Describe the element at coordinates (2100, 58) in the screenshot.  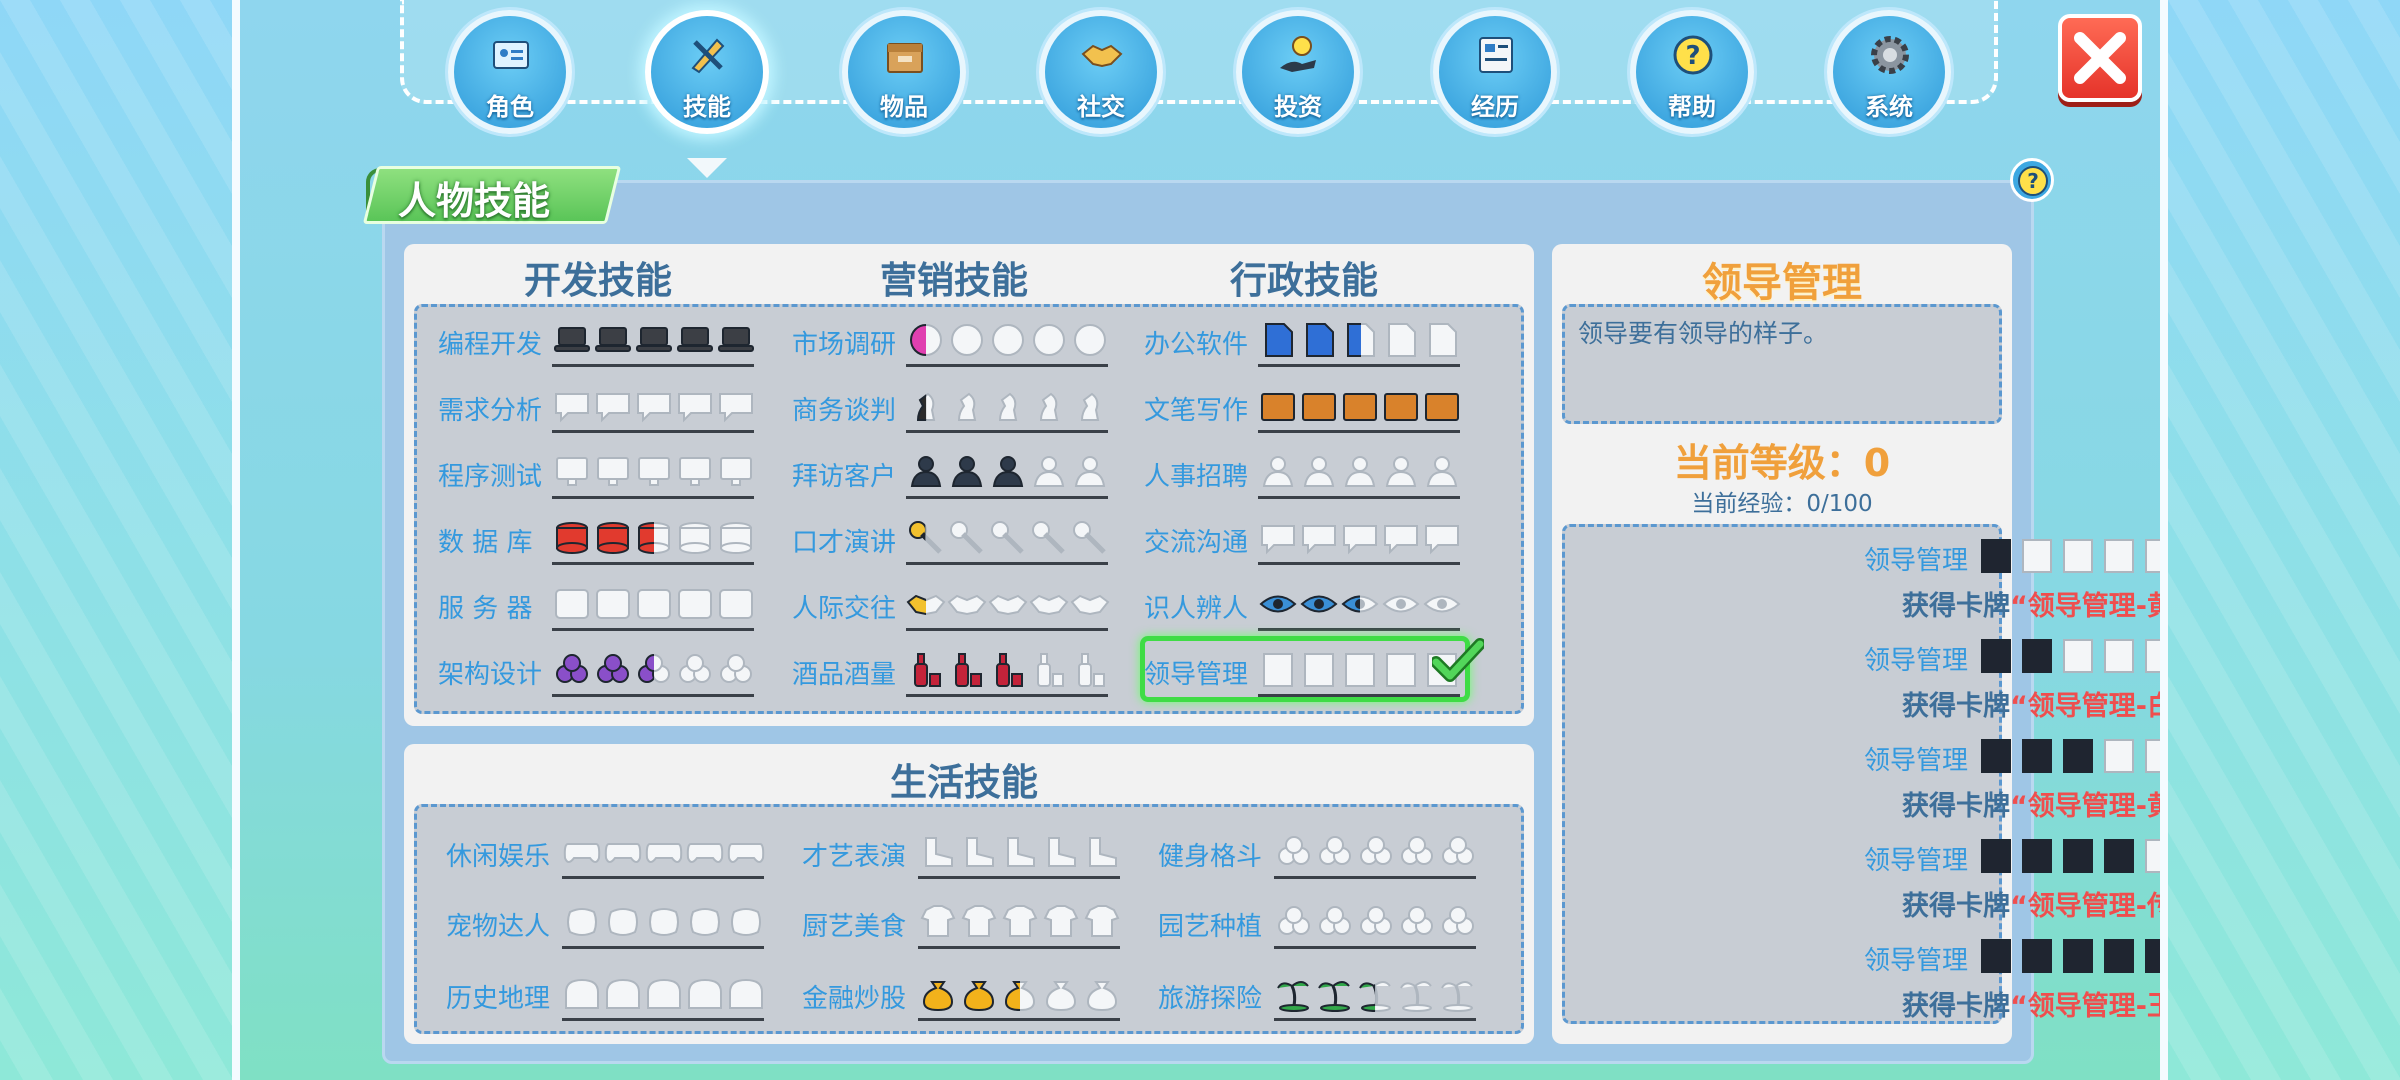
I see `close-button` at that location.